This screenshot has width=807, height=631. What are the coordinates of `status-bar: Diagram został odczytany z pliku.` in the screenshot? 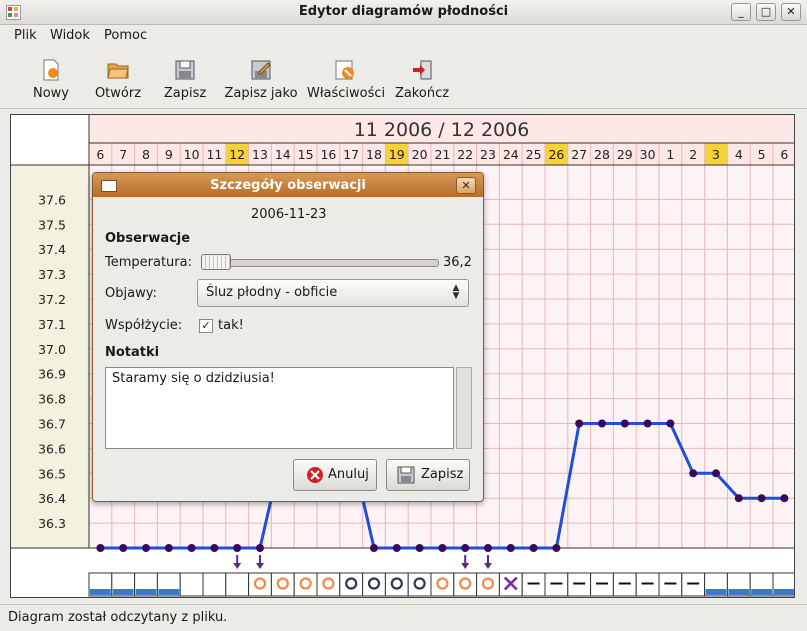 It's located at (403, 617).